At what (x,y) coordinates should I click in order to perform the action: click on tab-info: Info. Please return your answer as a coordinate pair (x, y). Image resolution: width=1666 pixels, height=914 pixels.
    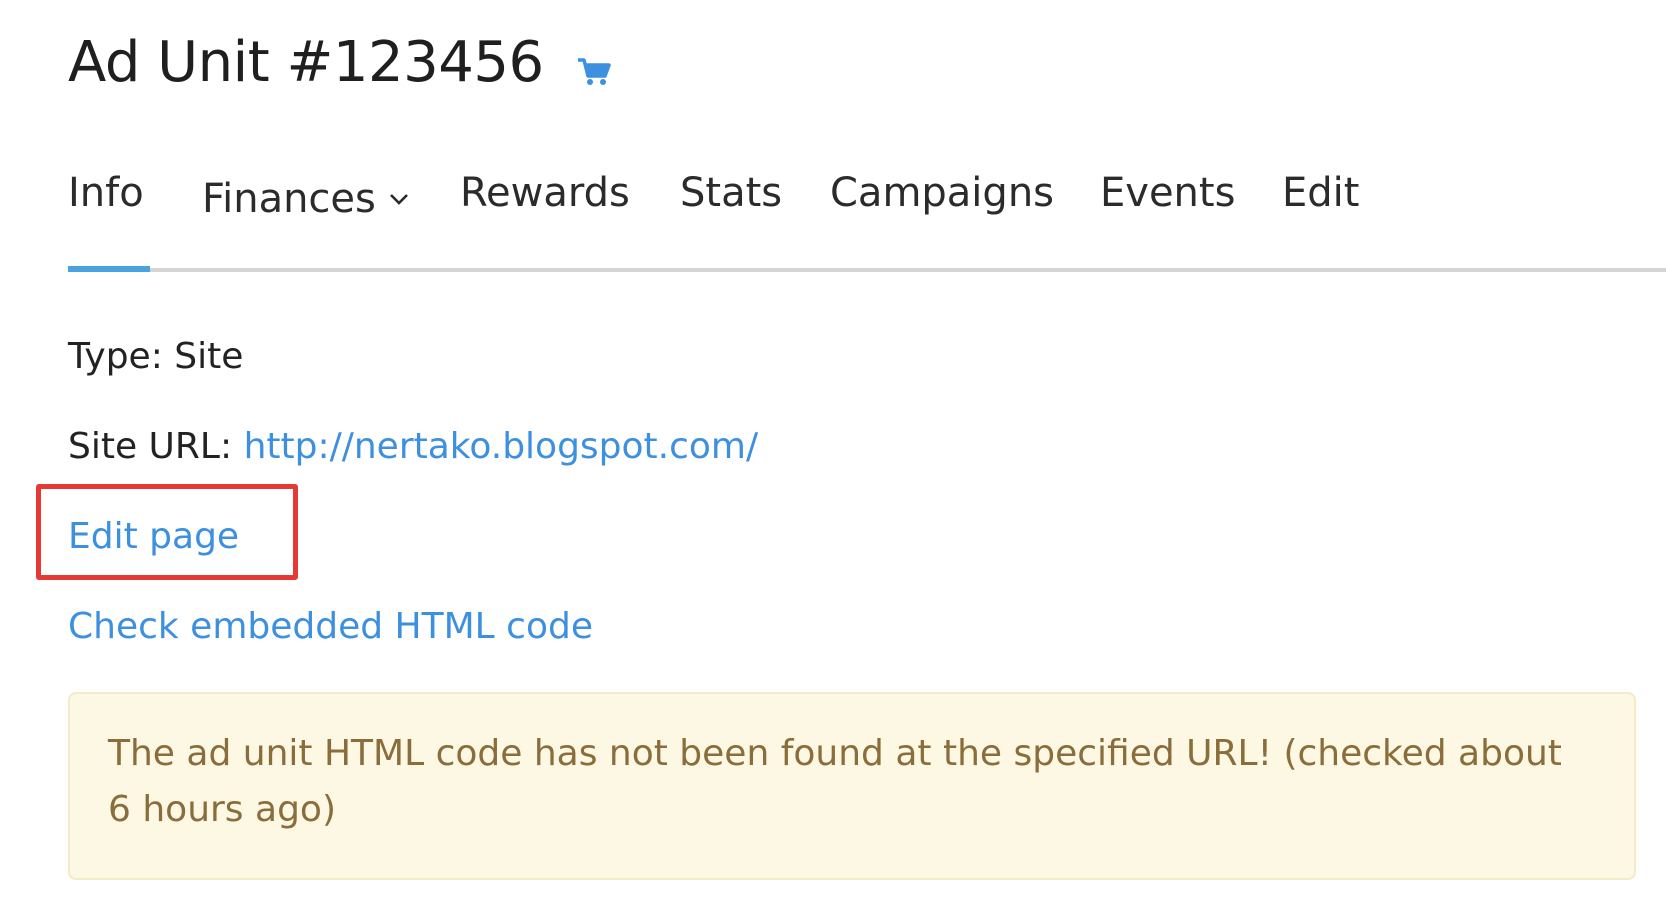
    Looking at the image, I should click on (106, 193).